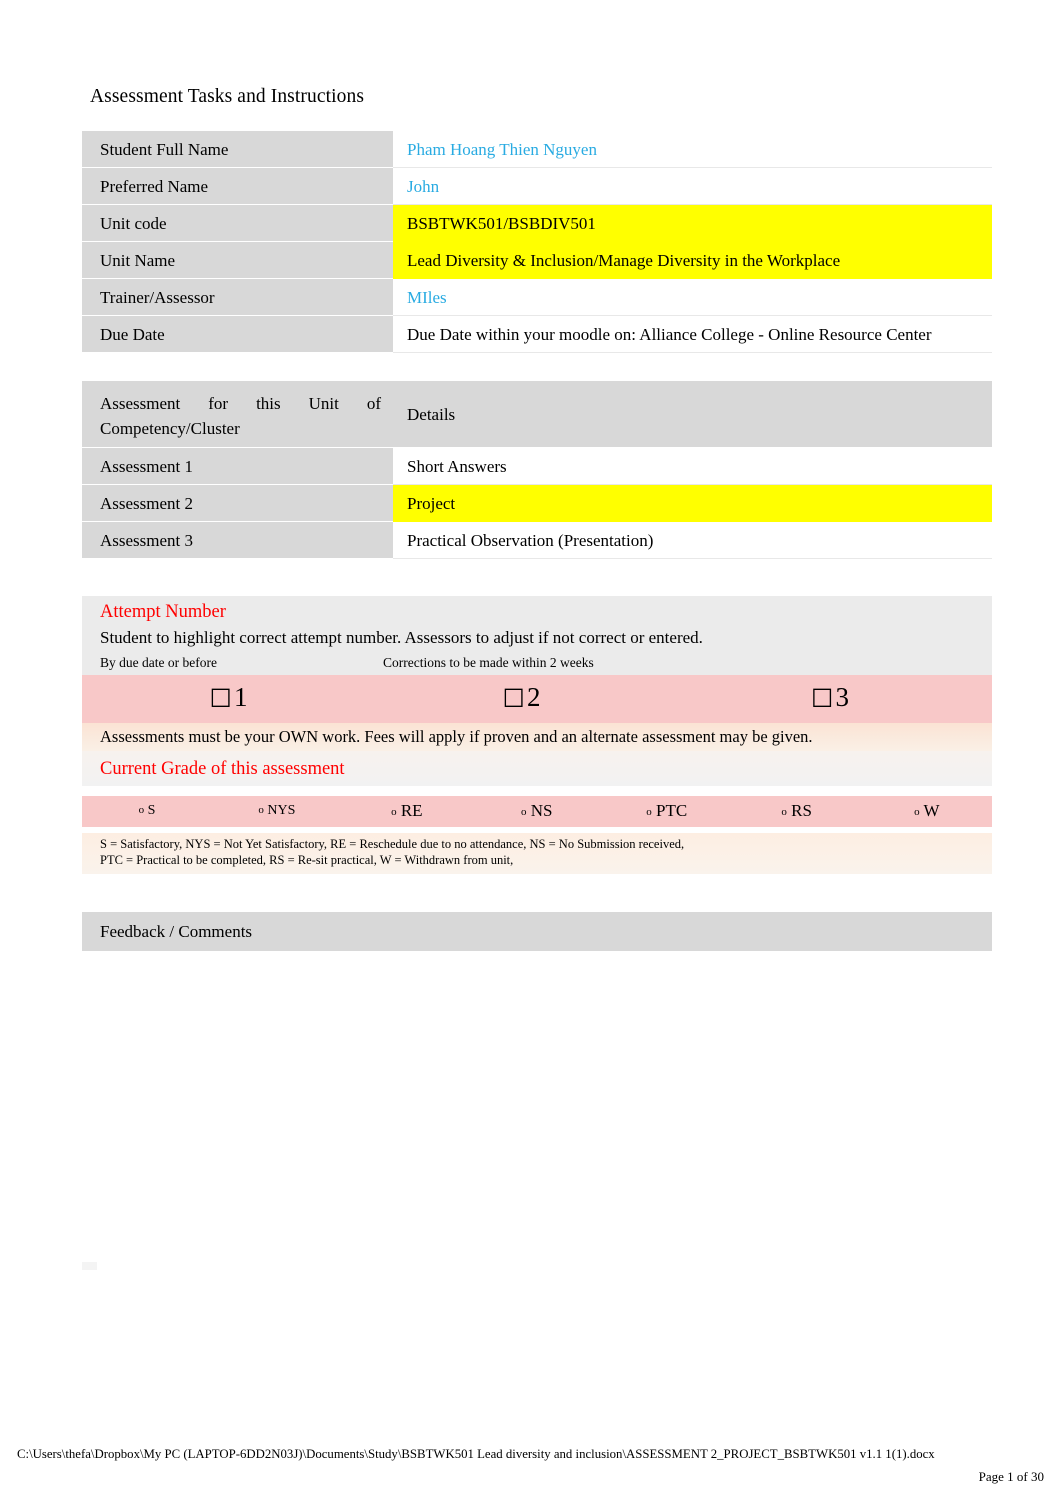  I want to click on table-row: Assessment 1 Short Answers, so click(537, 466).